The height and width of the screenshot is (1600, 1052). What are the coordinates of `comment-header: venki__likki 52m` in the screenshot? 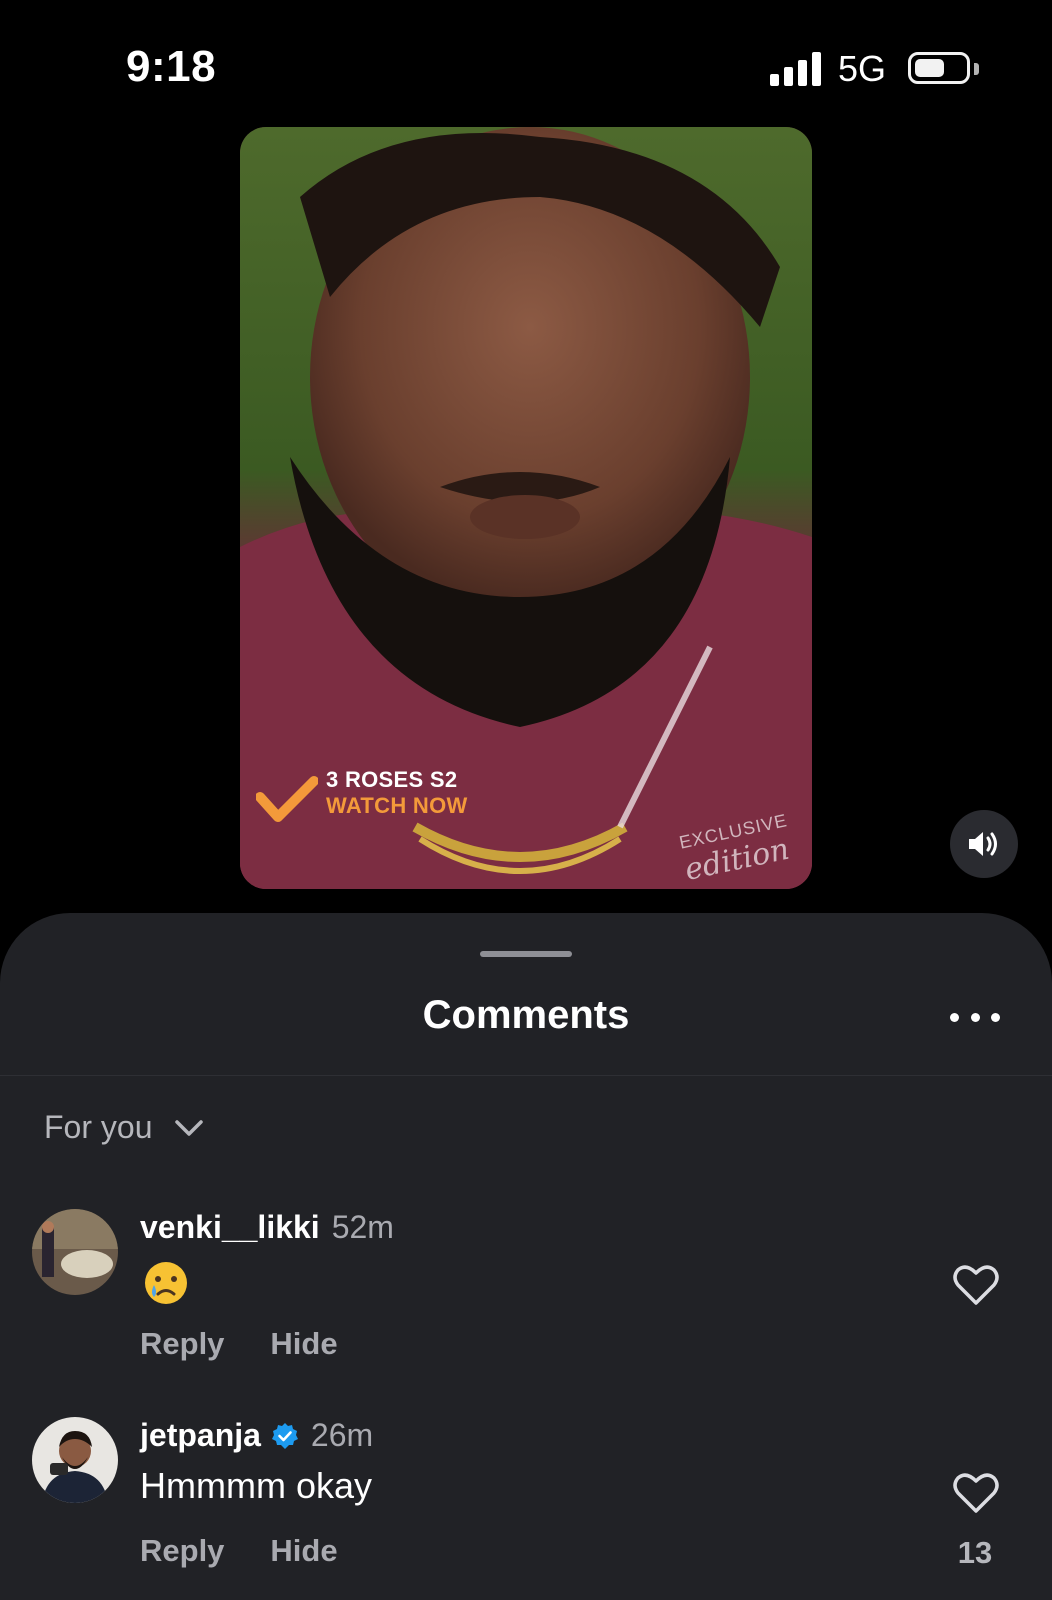 It's located at (267, 1227).